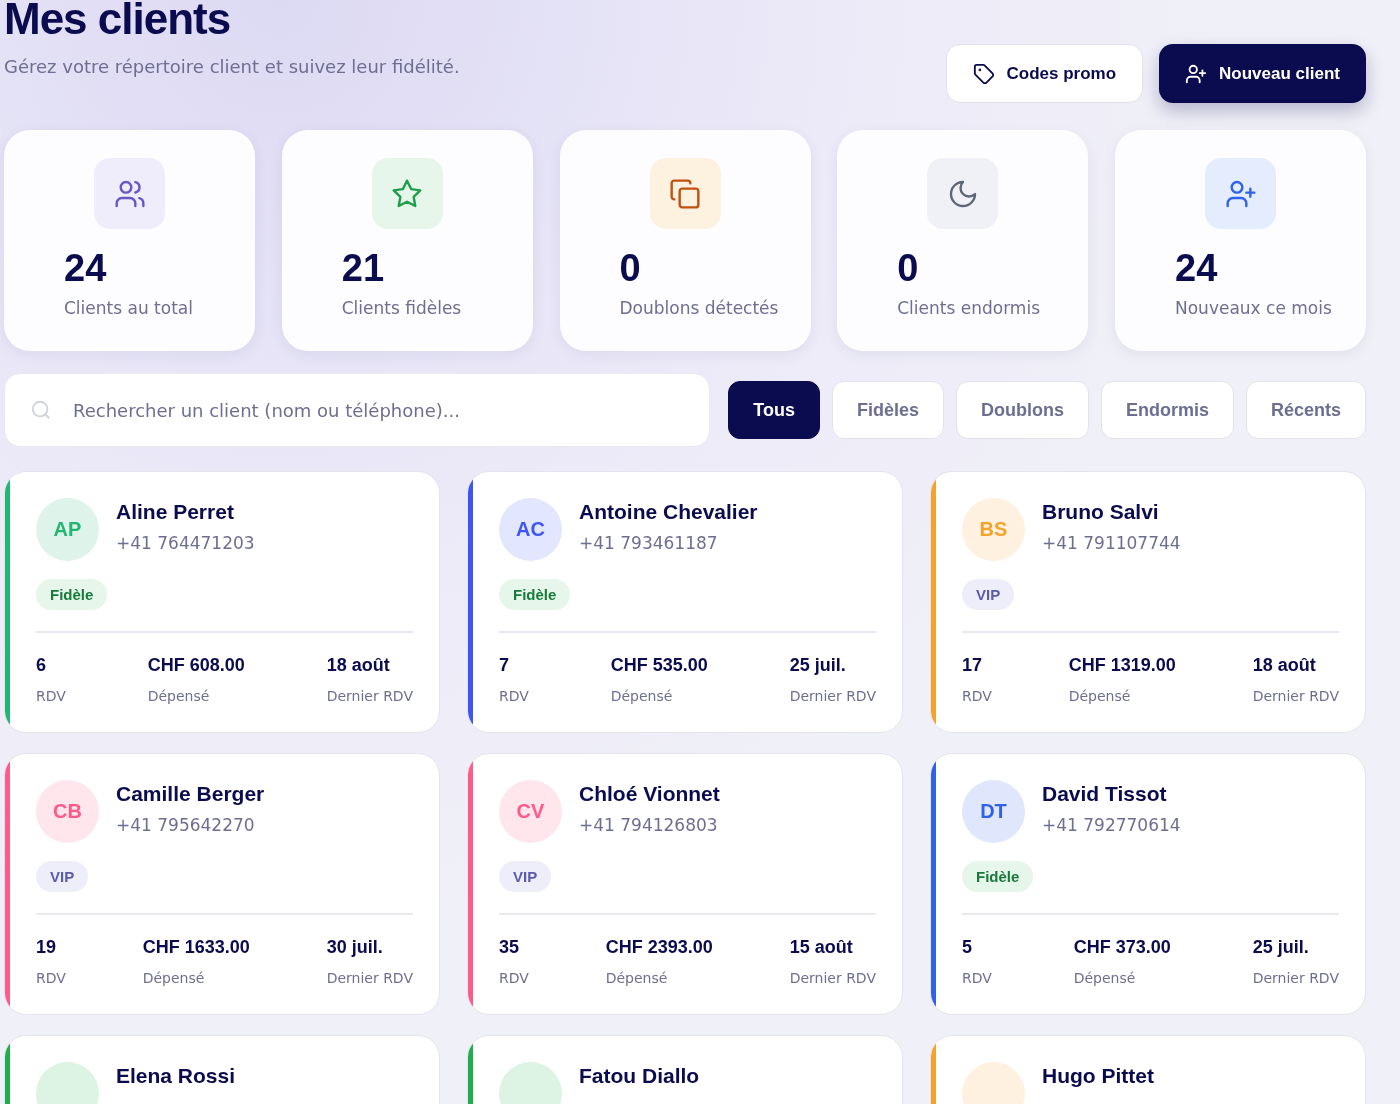 Image resolution: width=1400 pixels, height=1104 pixels. What do you see at coordinates (185, 543) in the screenshot?
I see `client-phone: +41 764471203` at bounding box center [185, 543].